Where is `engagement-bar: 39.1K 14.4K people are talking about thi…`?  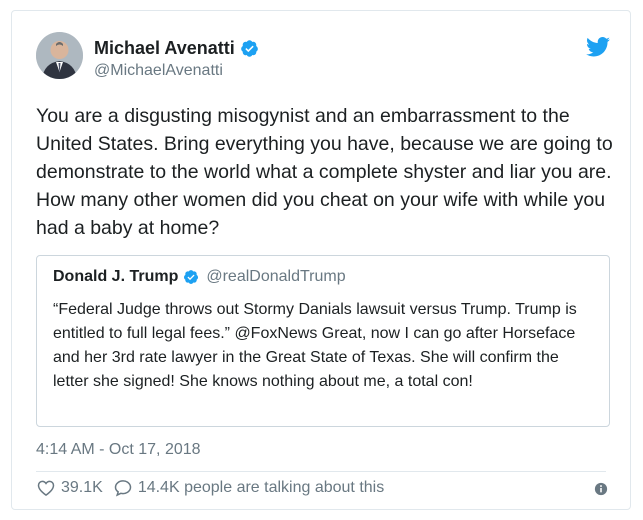 engagement-bar: 39.1K 14.4K people are talking about thi… is located at coordinates (210, 488).